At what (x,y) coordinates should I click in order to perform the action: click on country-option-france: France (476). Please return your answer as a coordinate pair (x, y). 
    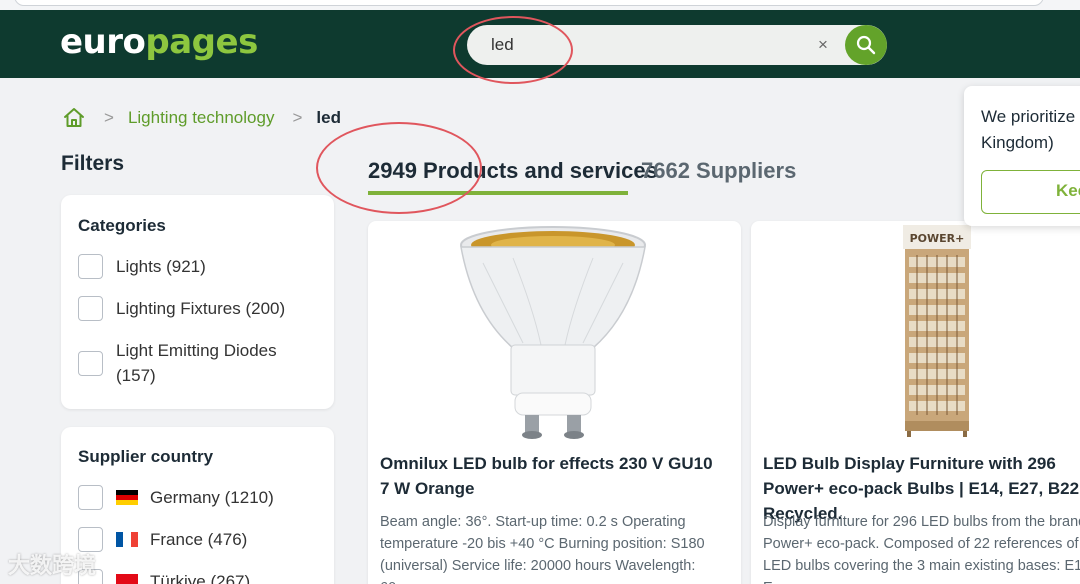
    Looking at the image, I should click on (162, 539).